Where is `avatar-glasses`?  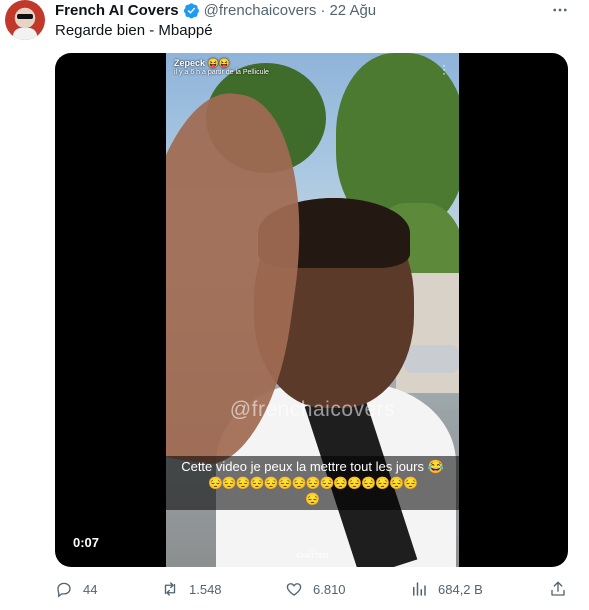
avatar-glasses is located at coordinates (25, 16).